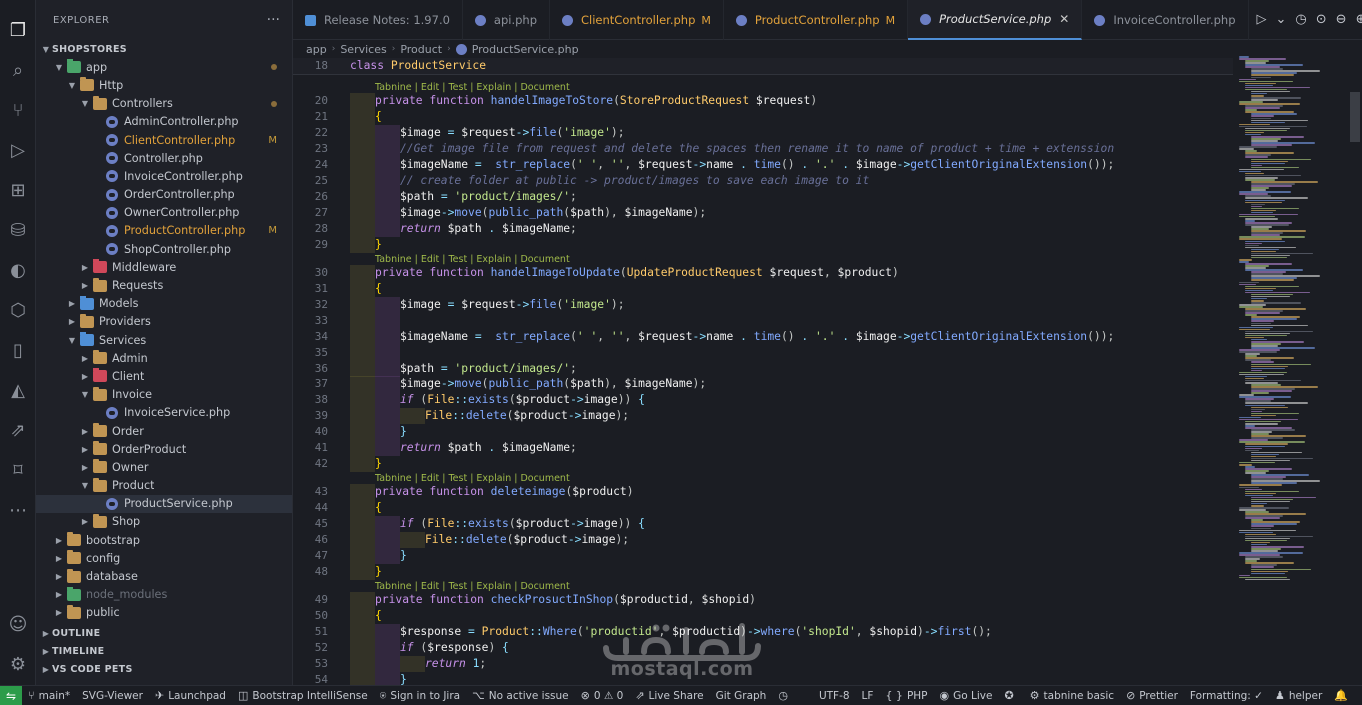  What do you see at coordinates (1300, 19) in the screenshot?
I see `timeline-icon: ◷` at bounding box center [1300, 19].